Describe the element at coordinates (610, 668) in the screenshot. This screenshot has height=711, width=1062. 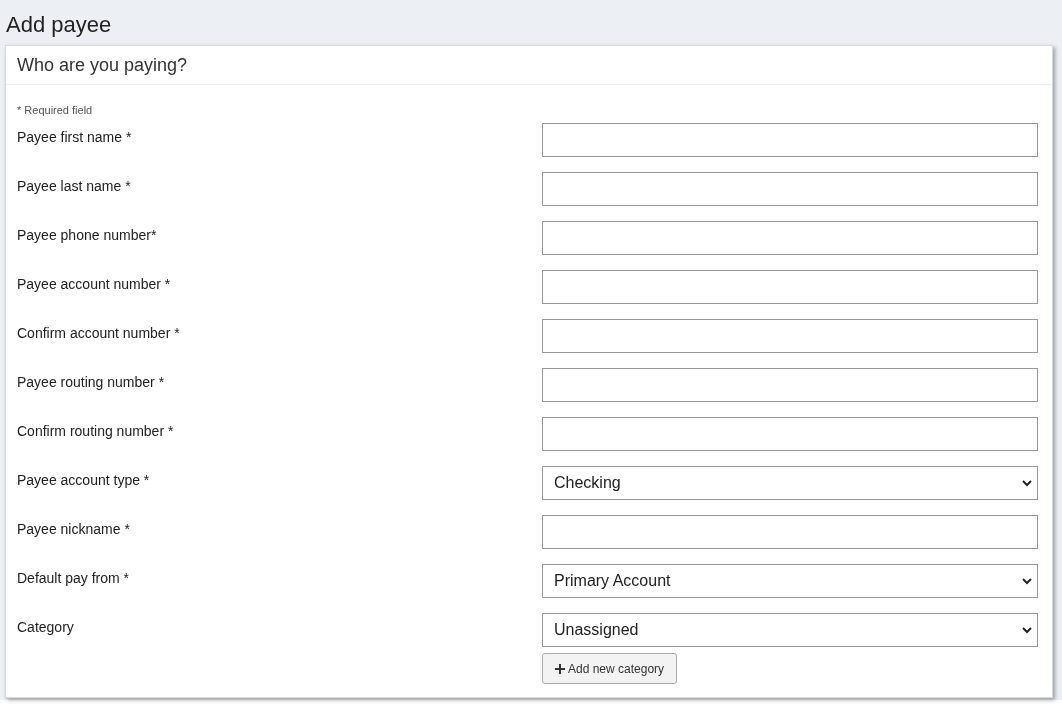
I see `add-category-button: Add new category` at that location.